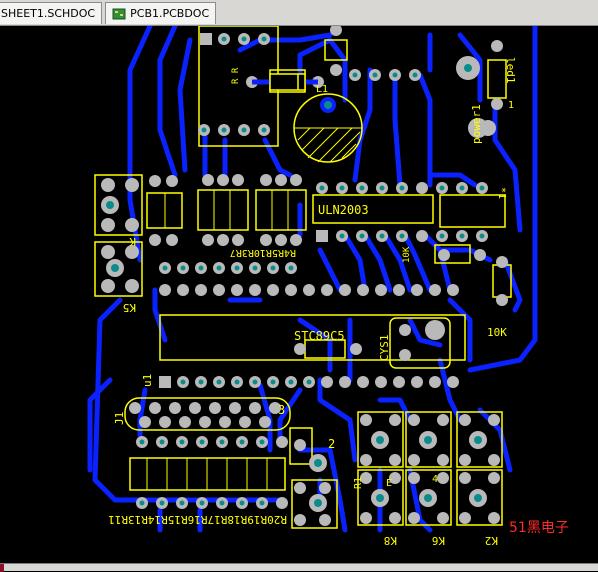 The width and height of the screenshot is (598, 572). I want to click on crystal-label: CYS1, so click(384, 348).